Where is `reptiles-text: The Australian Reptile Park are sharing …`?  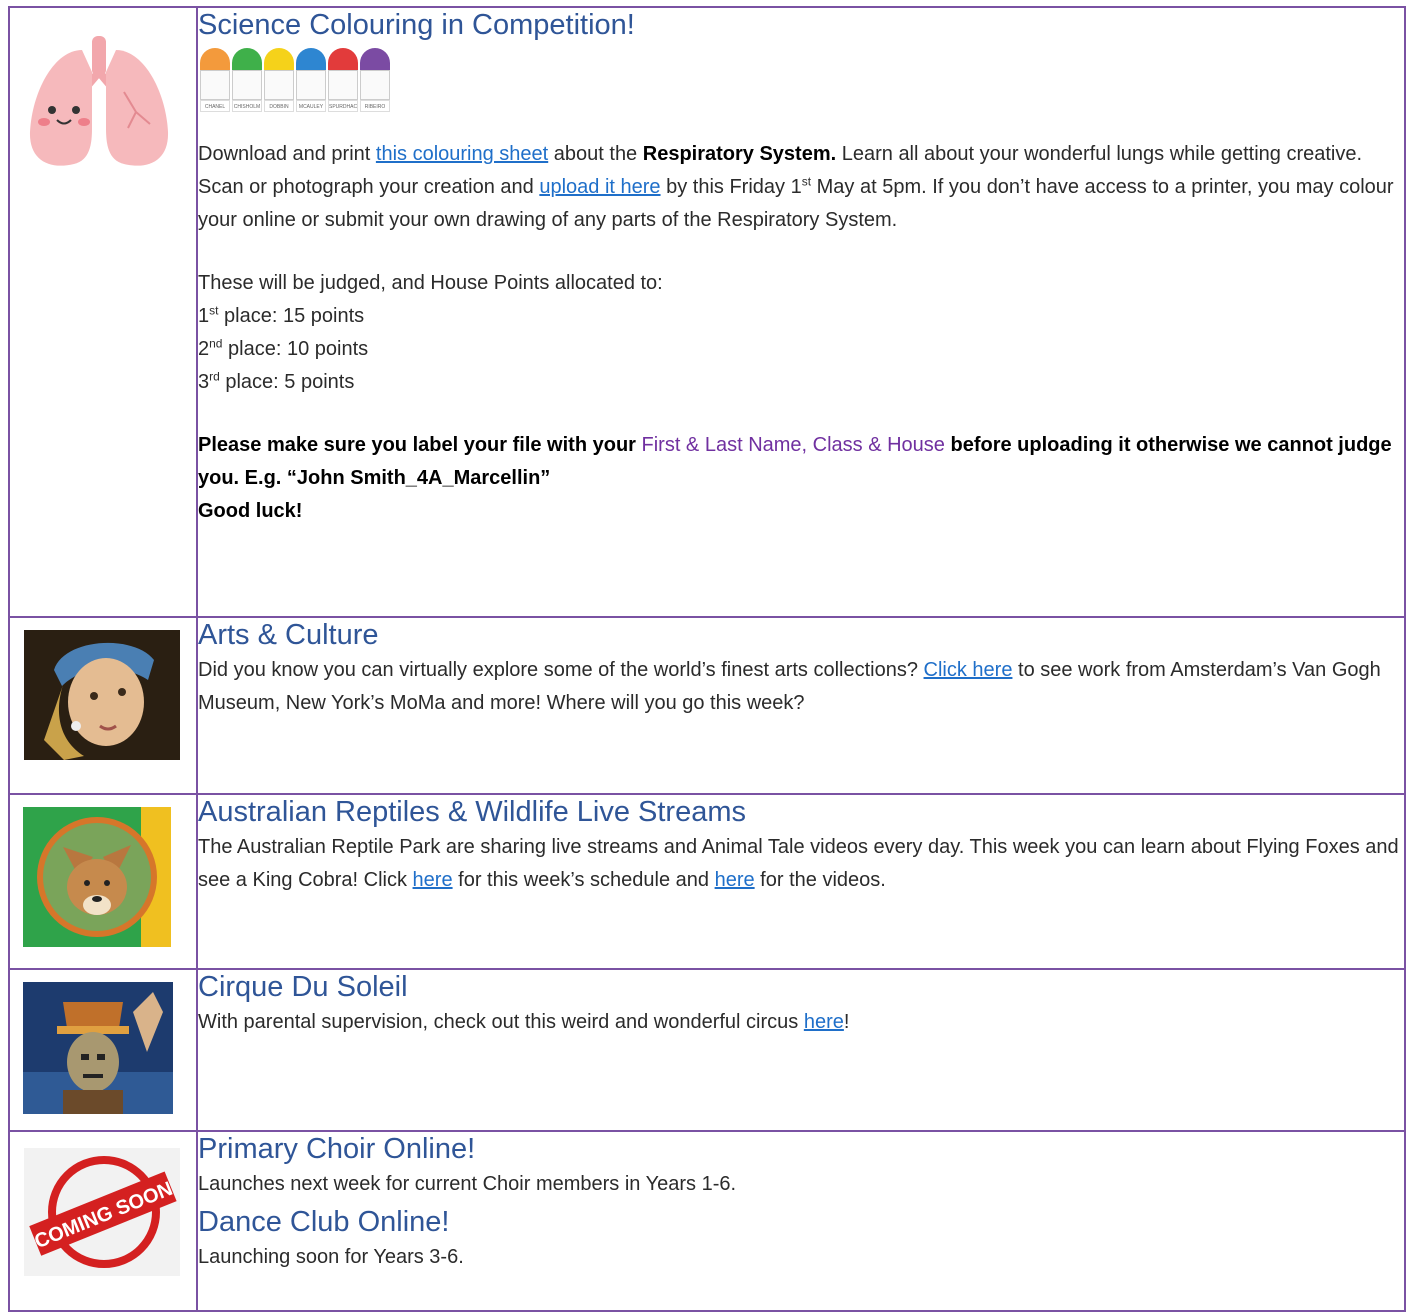 reptiles-text: The Australian Reptile Park are sharing … is located at coordinates (798, 863).